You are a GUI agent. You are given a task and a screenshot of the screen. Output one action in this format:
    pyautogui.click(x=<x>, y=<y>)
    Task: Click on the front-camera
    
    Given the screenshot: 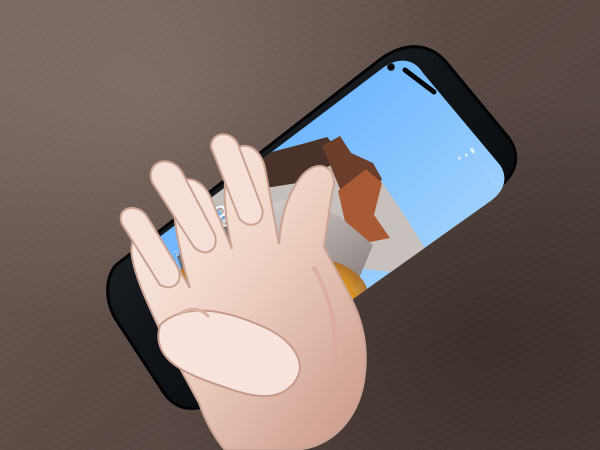 What is the action you would take?
    pyautogui.click(x=391, y=67)
    